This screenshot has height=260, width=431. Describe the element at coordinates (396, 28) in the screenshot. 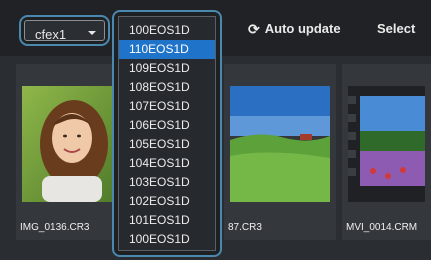

I see `select-button: Select` at that location.